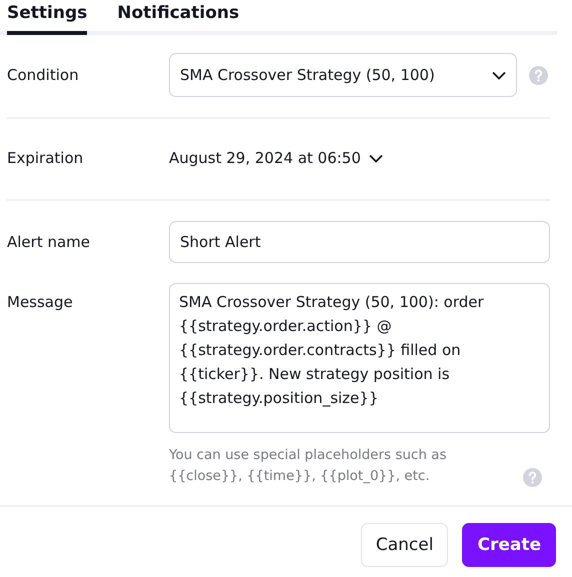  I want to click on expiration-label: Expiration, so click(45, 158).